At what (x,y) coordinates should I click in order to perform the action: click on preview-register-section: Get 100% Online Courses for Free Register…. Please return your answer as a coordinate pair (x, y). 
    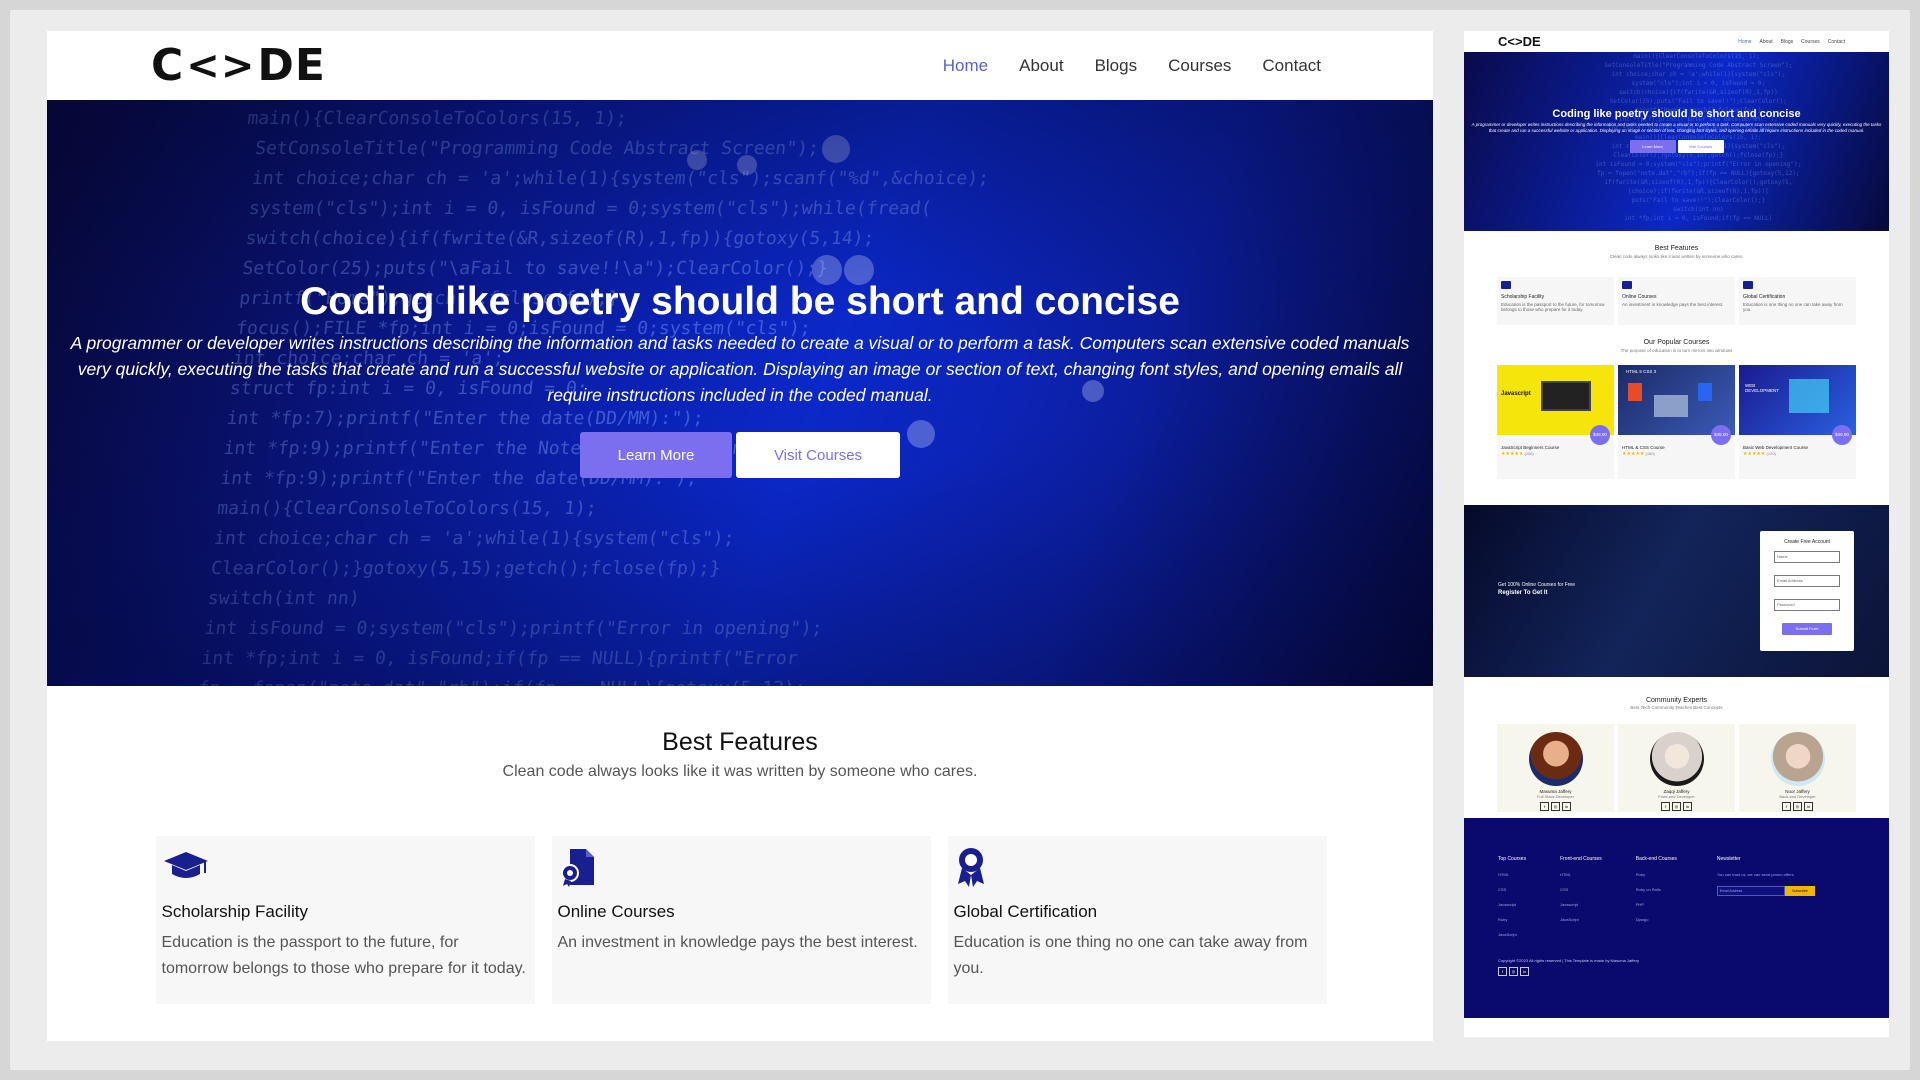
    Looking at the image, I should click on (1676, 591).